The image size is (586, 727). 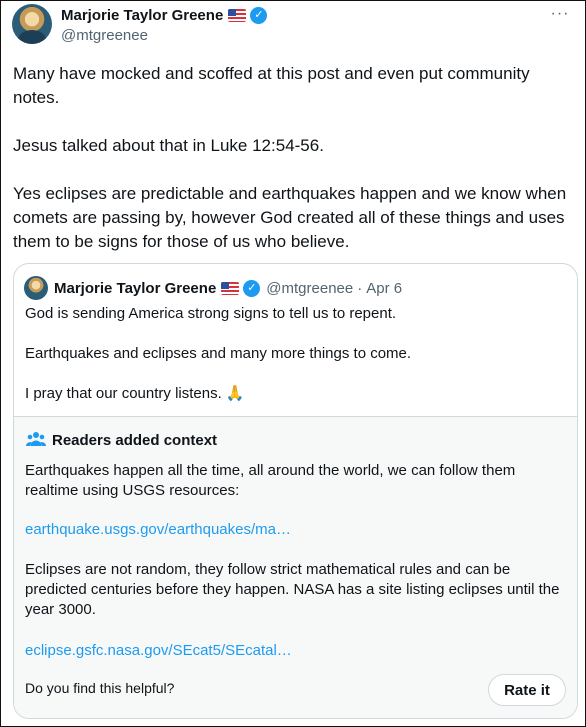 I want to click on quoted-author-handle: @mtgreenee, so click(x=310, y=288).